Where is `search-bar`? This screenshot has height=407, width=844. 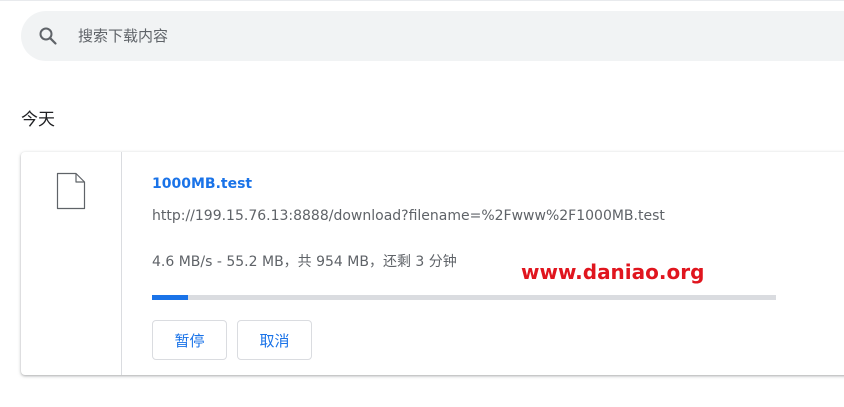 search-bar is located at coordinates (432, 36).